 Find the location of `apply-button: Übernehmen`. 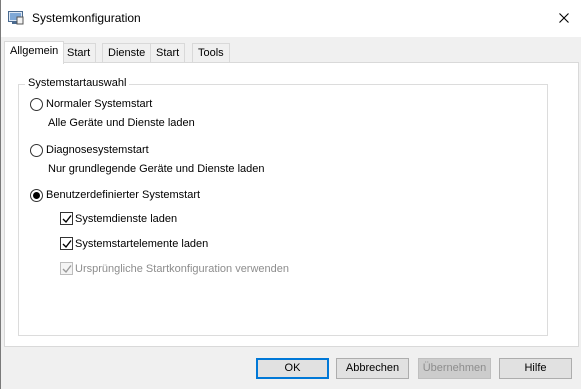

apply-button: Übernehmen is located at coordinates (454, 368).